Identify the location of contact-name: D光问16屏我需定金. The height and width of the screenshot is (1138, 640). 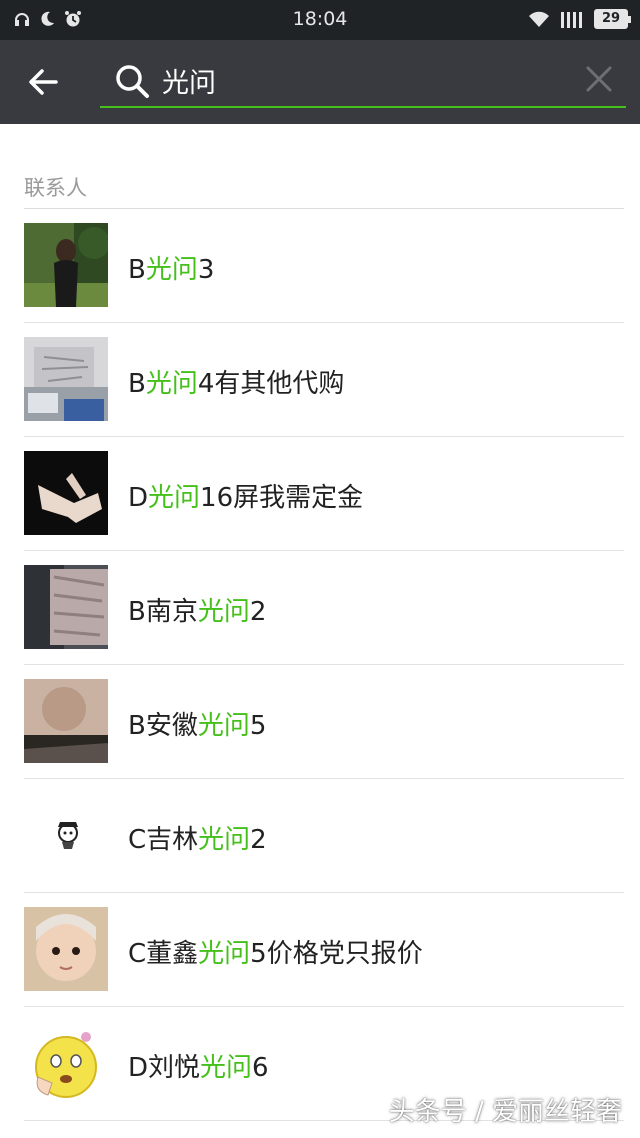
(246, 498).